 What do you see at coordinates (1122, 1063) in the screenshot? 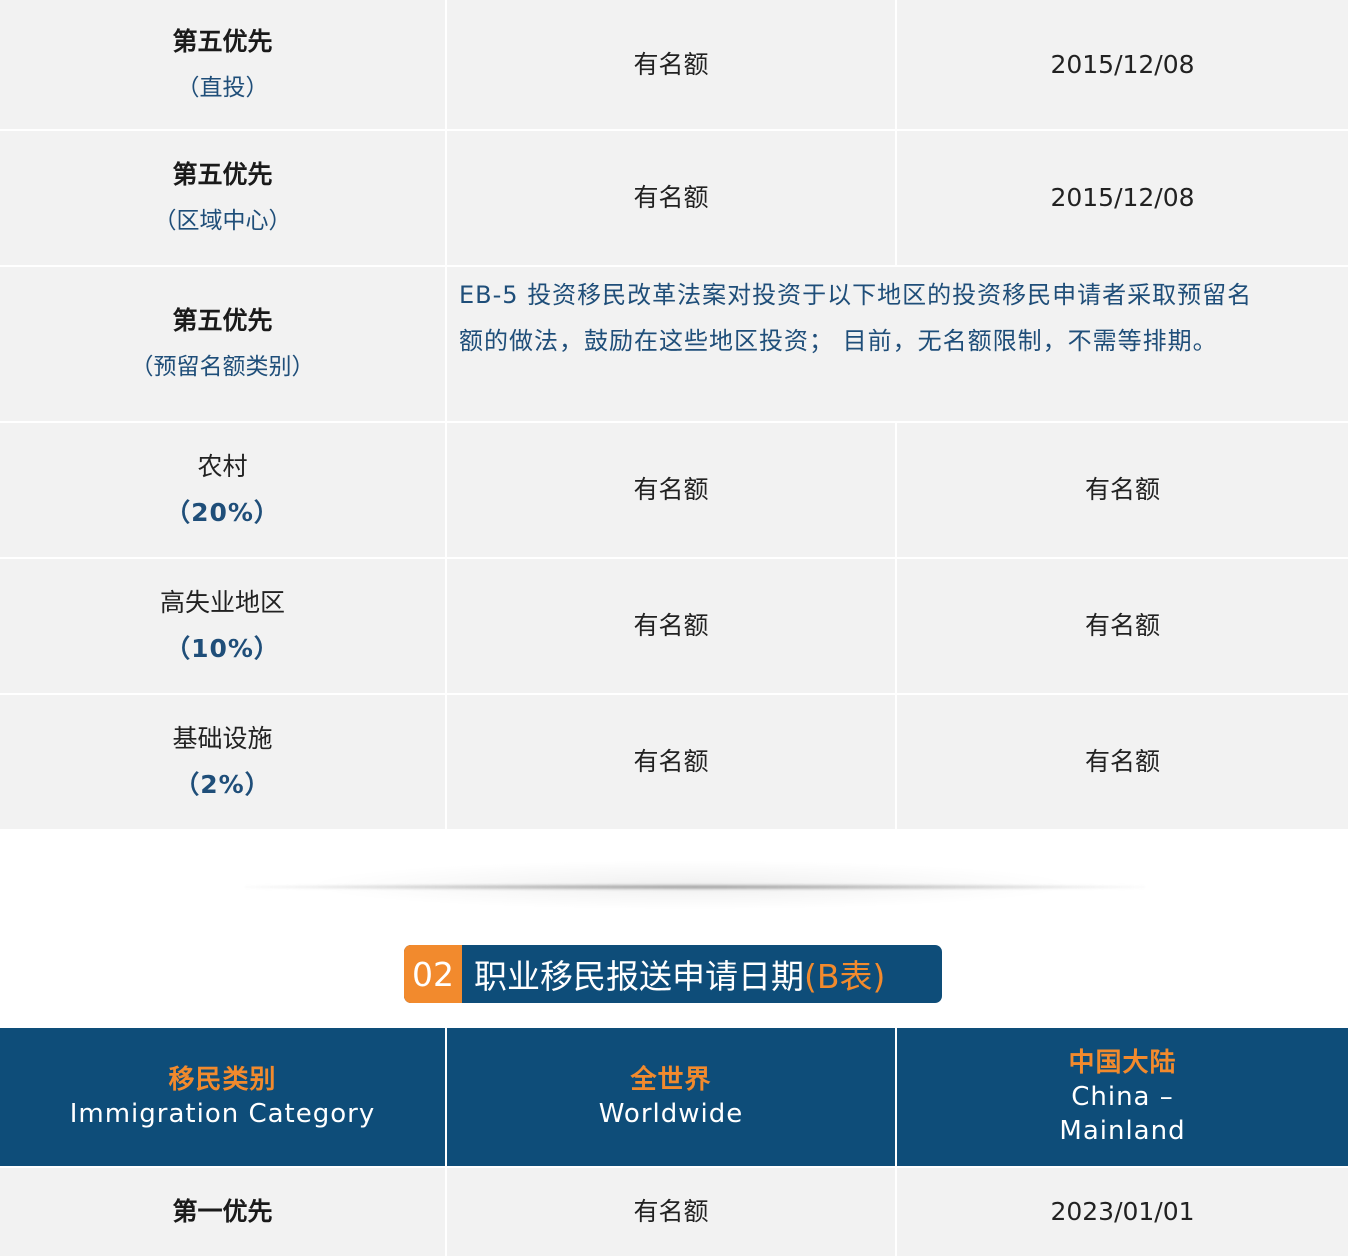
I see `header-zh: 中国大陆` at bounding box center [1122, 1063].